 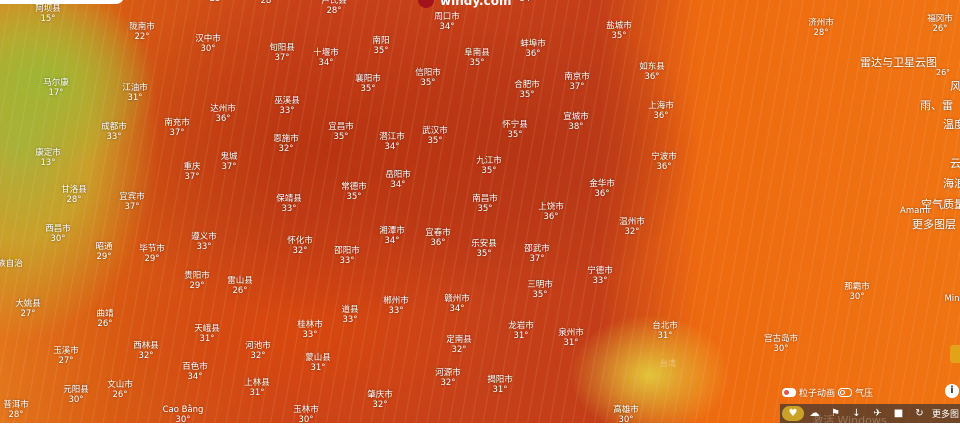 I want to click on city-label: 上海市 36°, so click(x=661, y=111).